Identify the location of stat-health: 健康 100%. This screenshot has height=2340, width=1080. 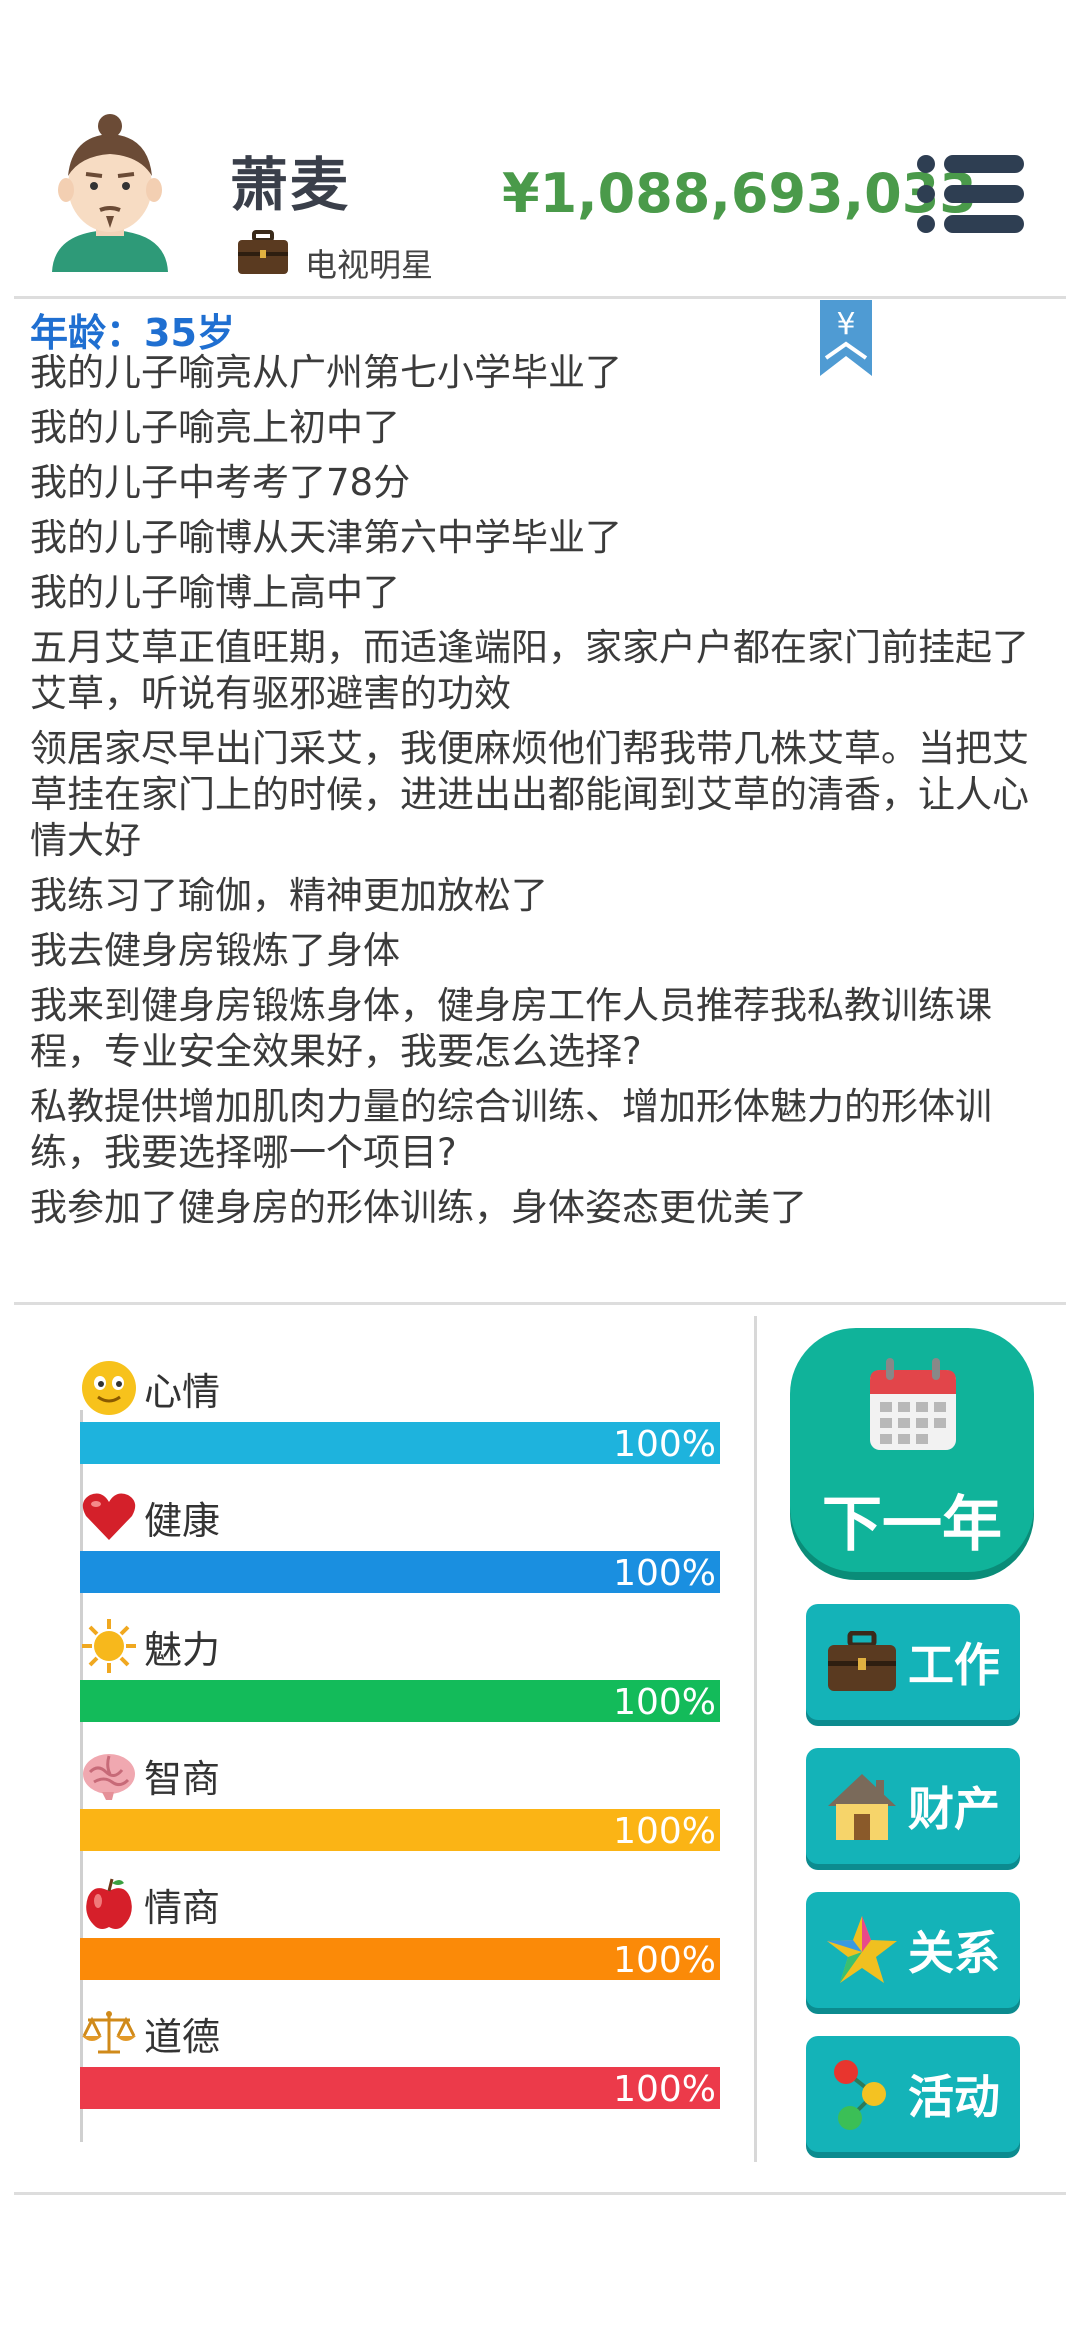
(400, 1551).